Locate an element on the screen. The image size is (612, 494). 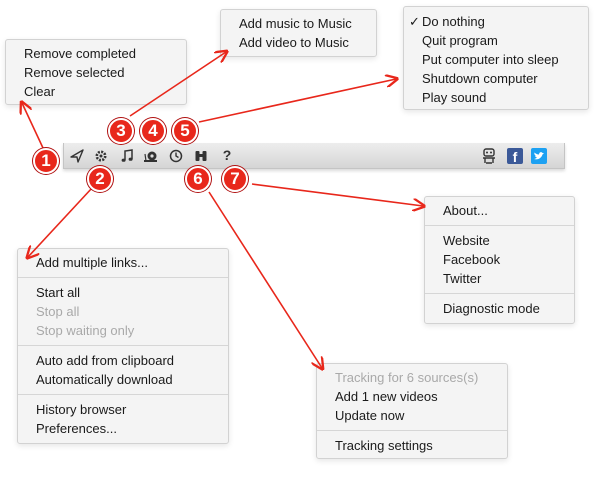
robot-icon is located at coordinates (488, 155).